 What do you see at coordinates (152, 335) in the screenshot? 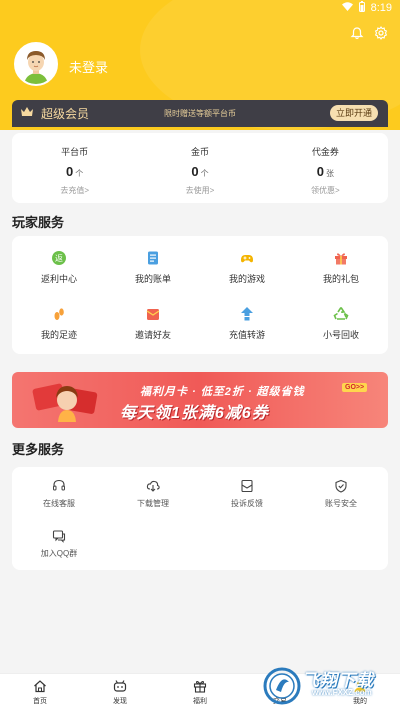
I see `service-label: 邀请好友` at bounding box center [152, 335].